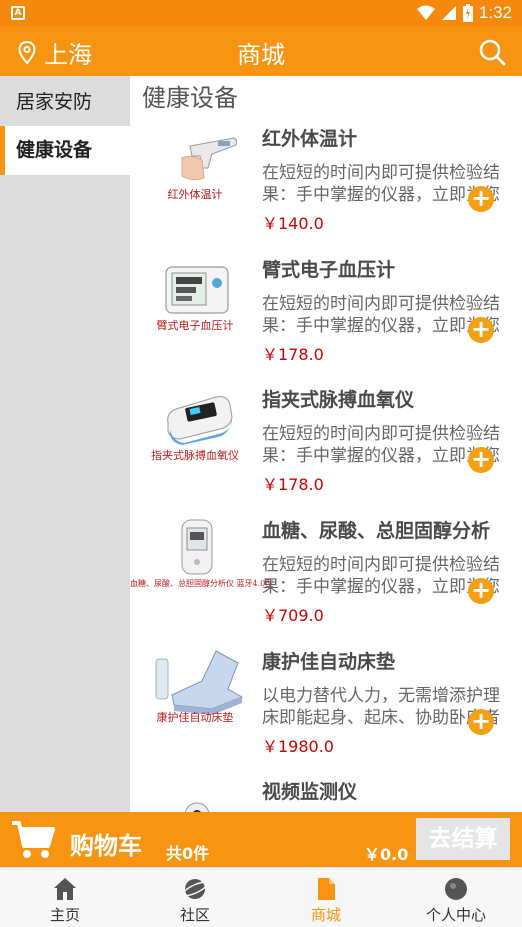  Describe the element at coordinates (310, 139) in the screenshot. I see `product-name: 红外体温计` at that location.